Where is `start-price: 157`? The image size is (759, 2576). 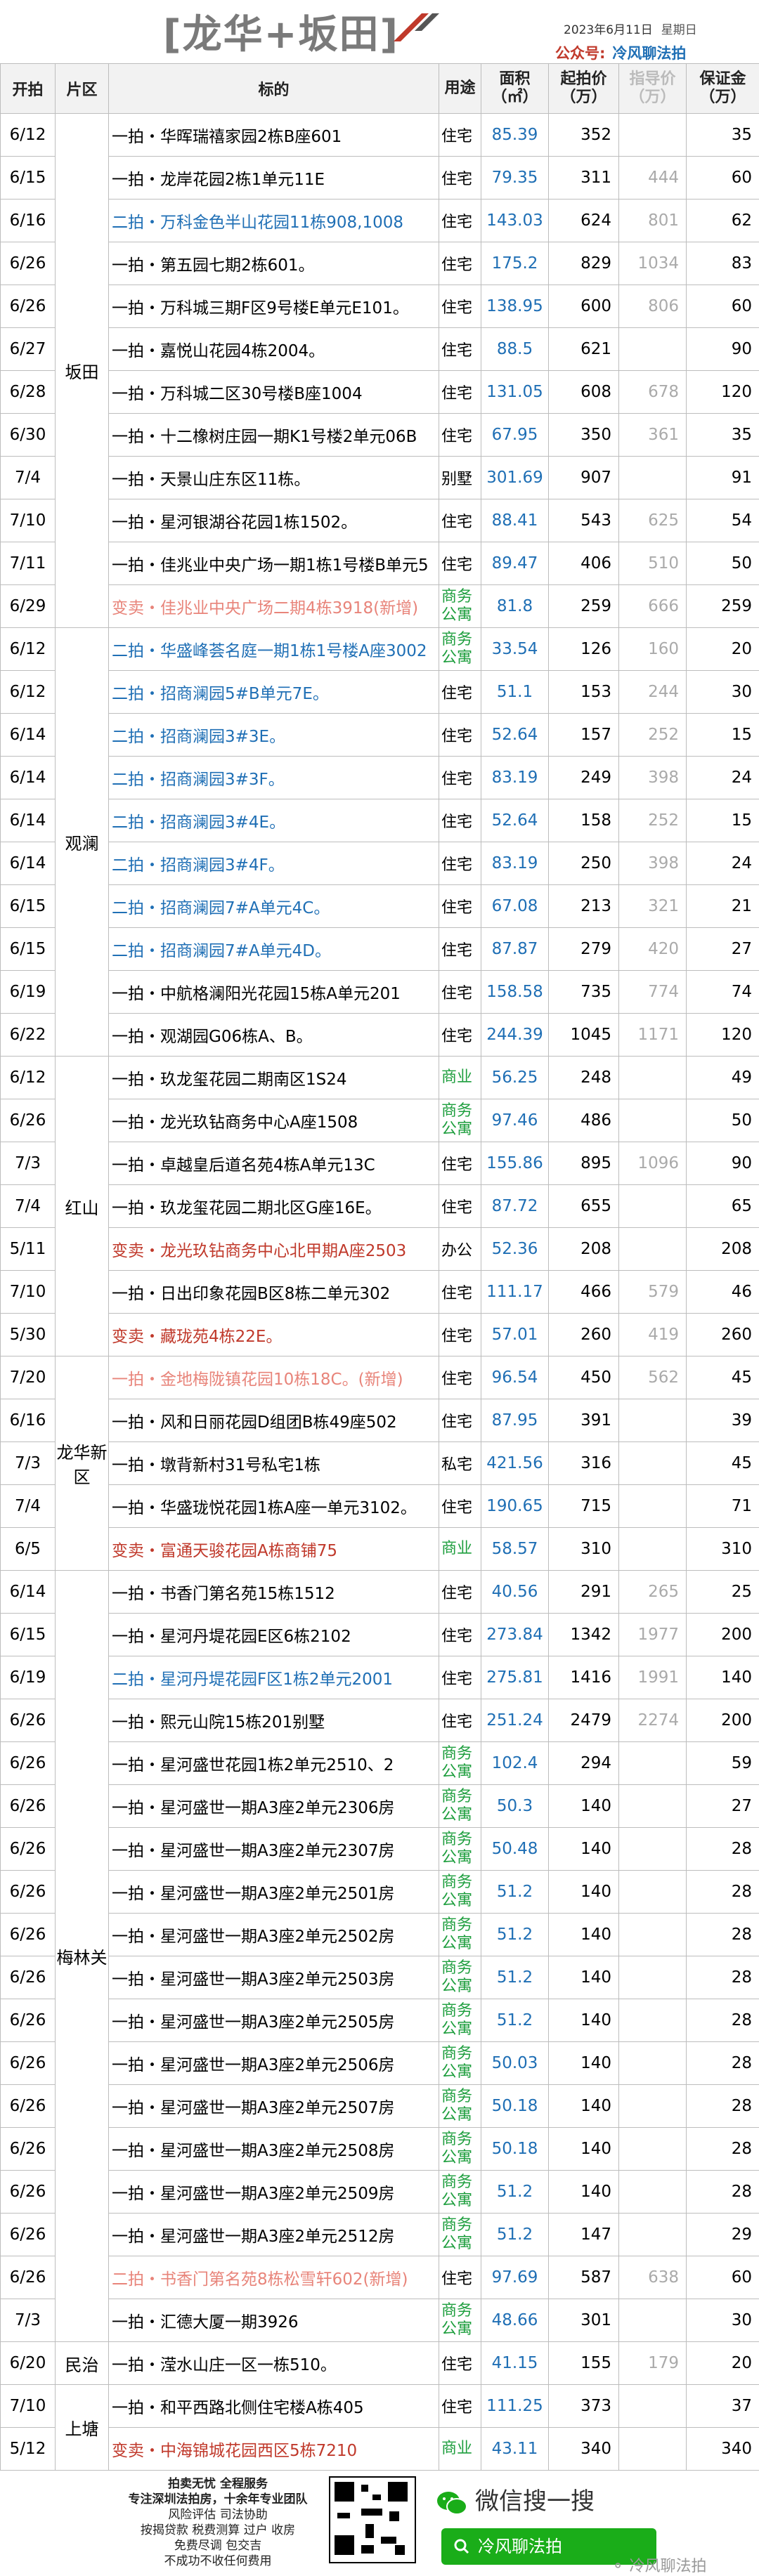 start-price: 157 is located at coordinates (584, 735).